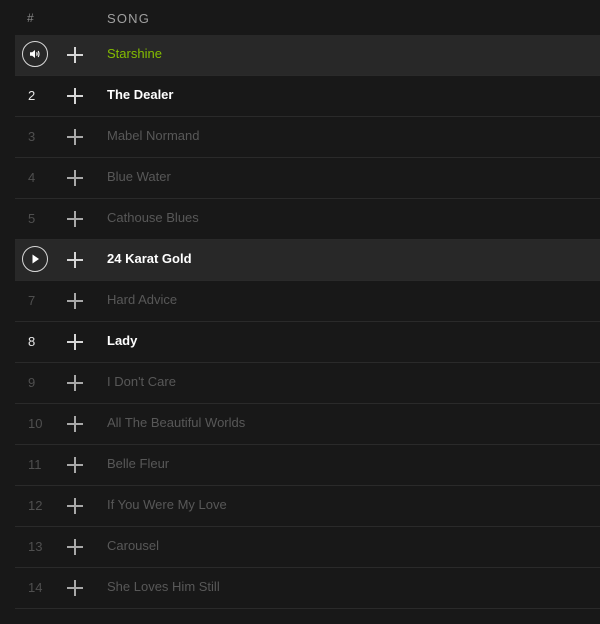  Describe the element at coordinates (30, 18) in the screenshot. I see `column-header-number: #` at that location.